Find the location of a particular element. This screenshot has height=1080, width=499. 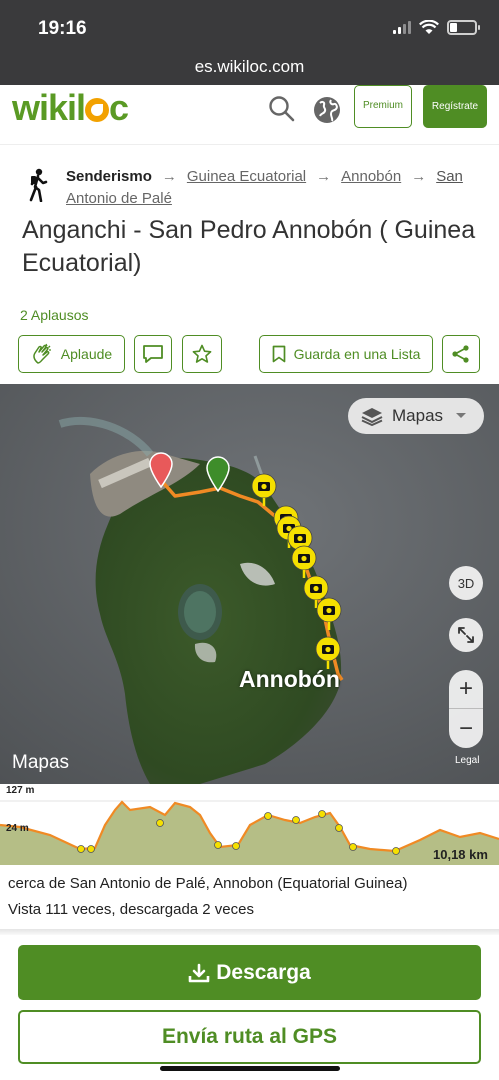

register-button: Regístrate is located at coordinates (455, 106).